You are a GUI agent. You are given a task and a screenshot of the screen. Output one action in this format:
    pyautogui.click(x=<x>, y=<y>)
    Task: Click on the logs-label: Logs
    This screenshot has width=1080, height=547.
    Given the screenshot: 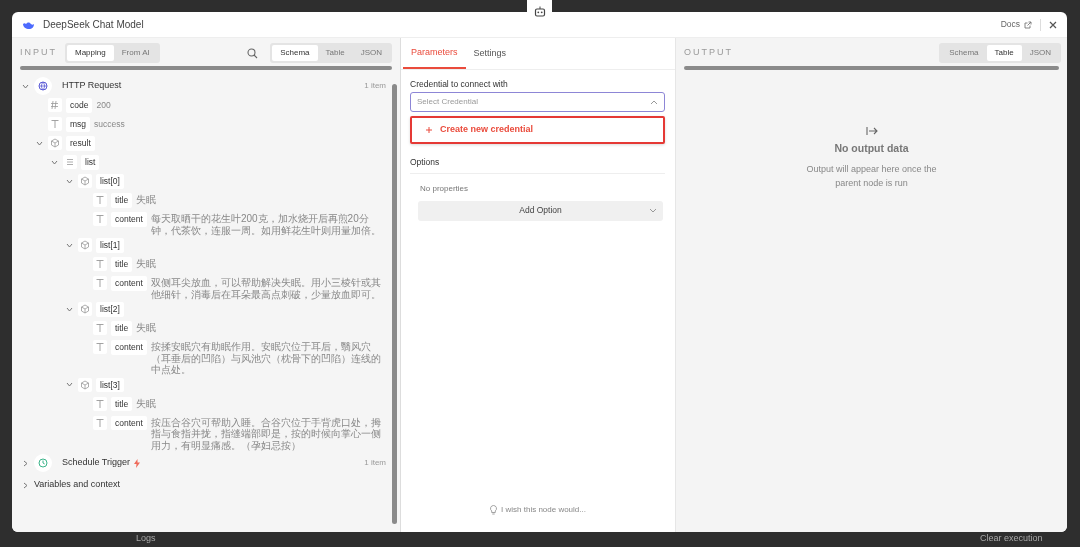 What is the action you would take?
    pyautogui.click(x=146, y=539)
    